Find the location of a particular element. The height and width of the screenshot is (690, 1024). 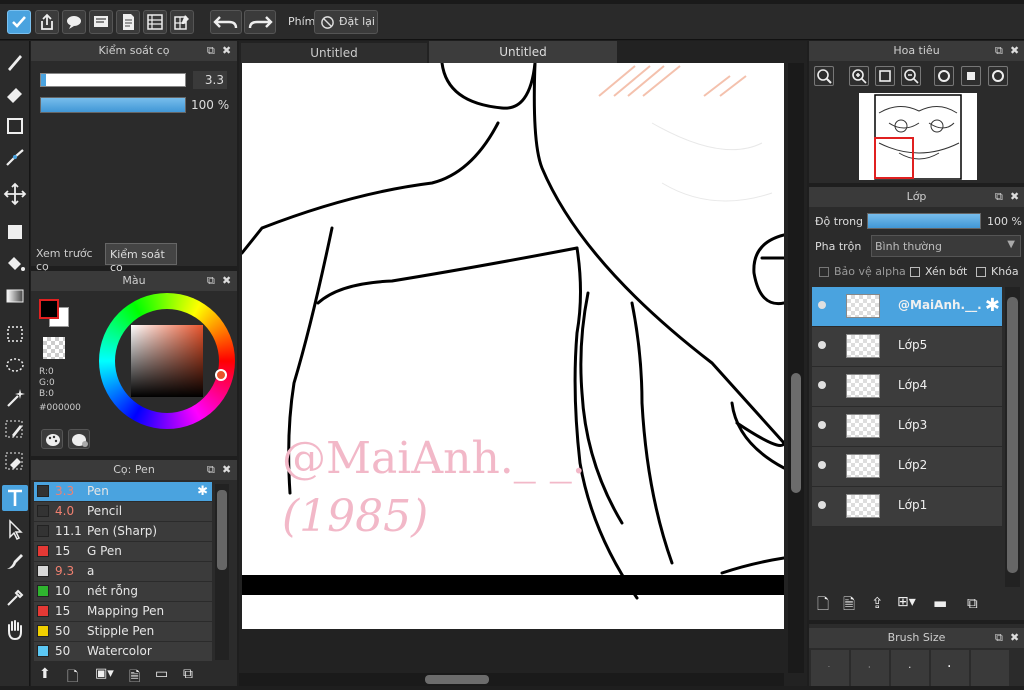

layer-row: Lớp5 is located at coordinates (907, 347).